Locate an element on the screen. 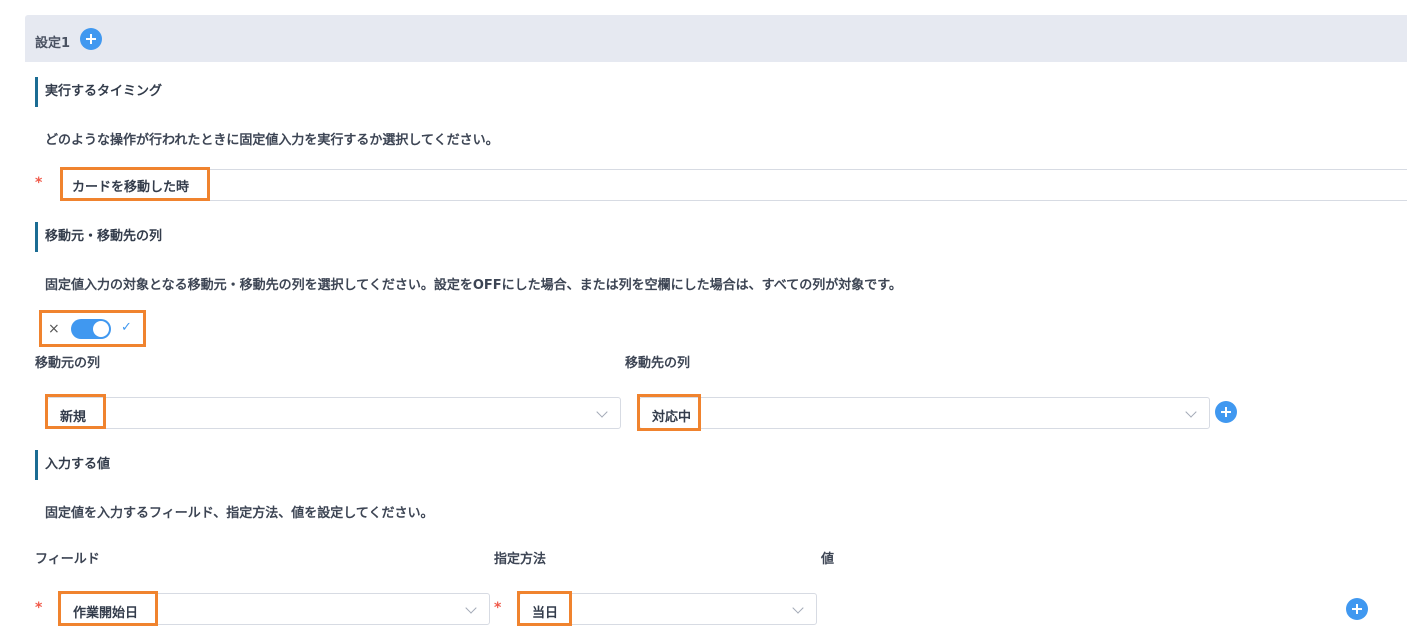  toggle-highlight is located at coordinates (92, 328).